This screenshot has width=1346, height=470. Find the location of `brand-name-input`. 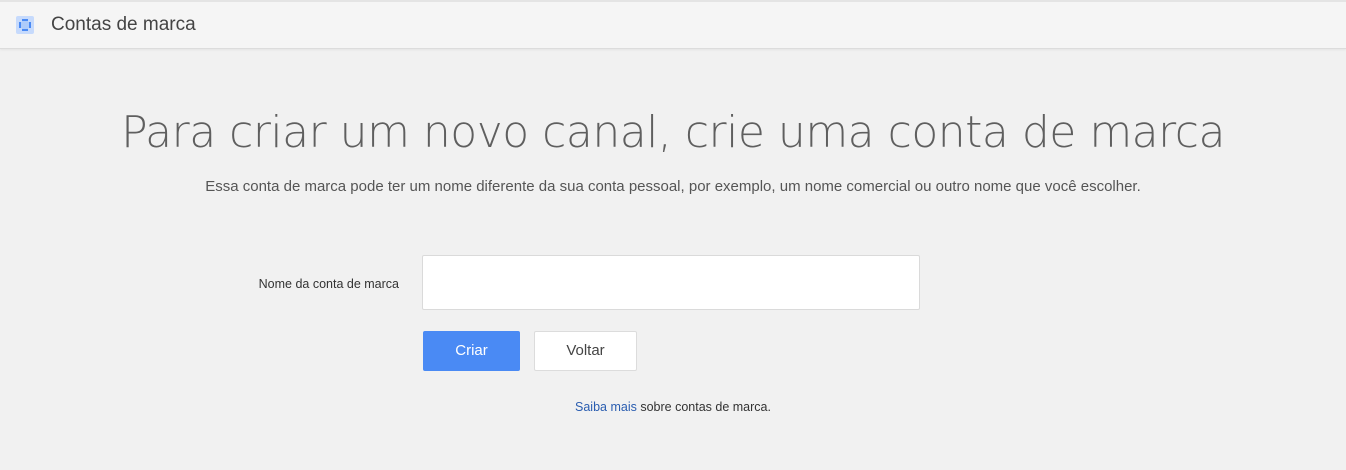

brand-name-input is located at coordinates (671, 282).